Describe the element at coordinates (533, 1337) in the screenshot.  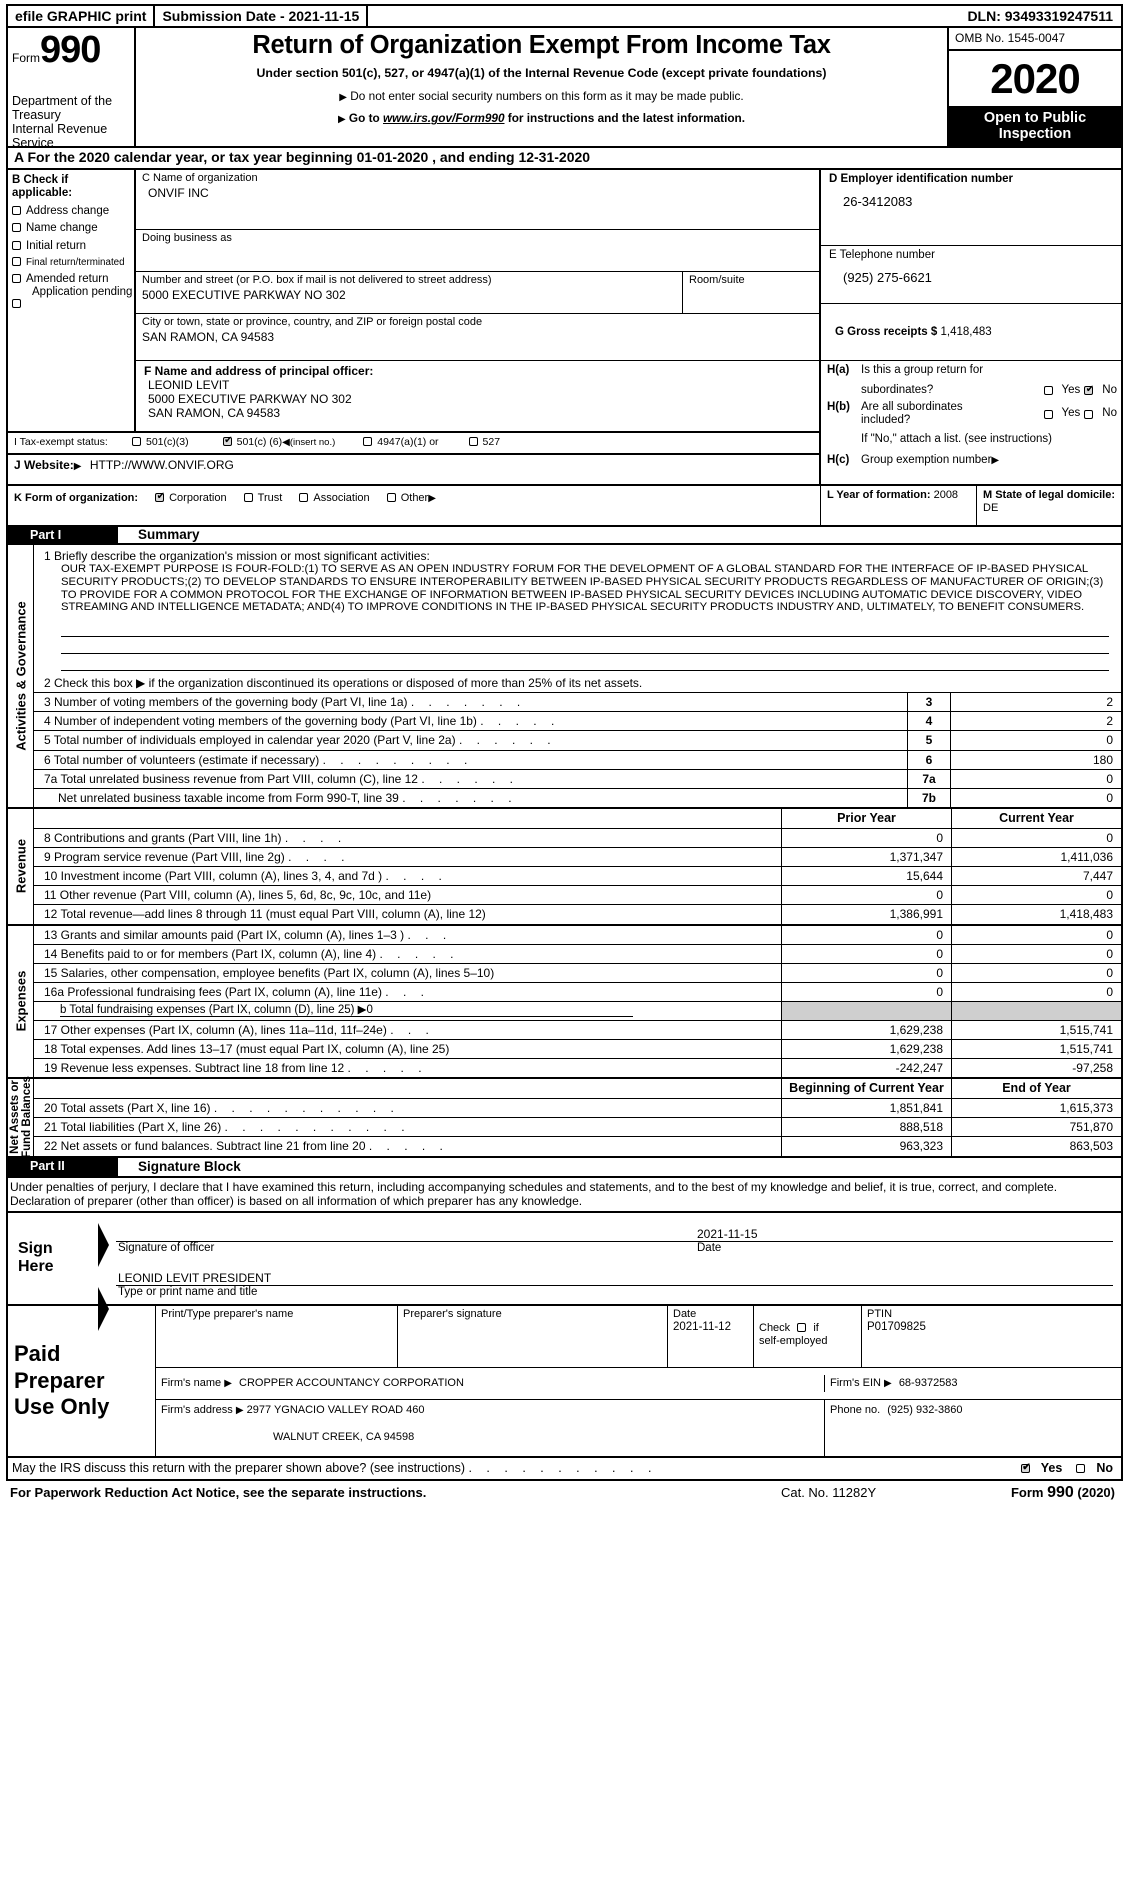
I see `preparer-signature-cell: Preparer's signature` at that location.